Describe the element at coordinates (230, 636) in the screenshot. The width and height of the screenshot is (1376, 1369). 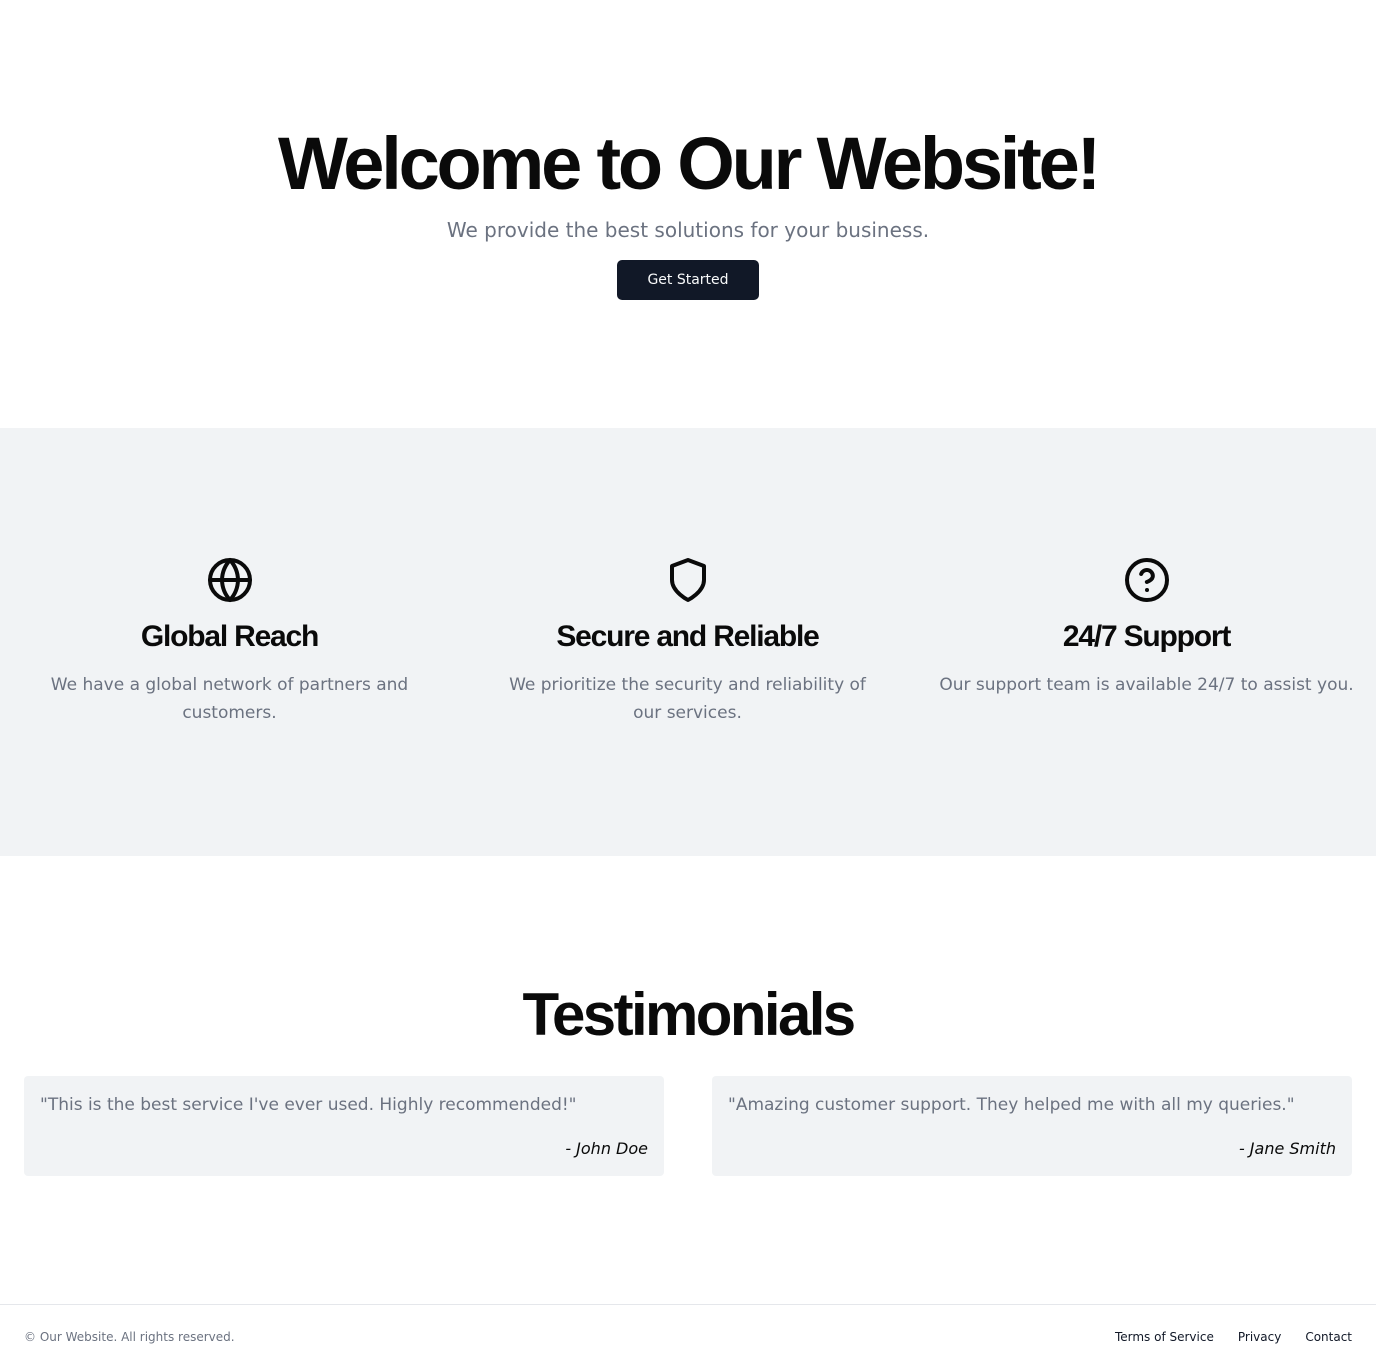
I see `feature-title: Global Reach` at that location.